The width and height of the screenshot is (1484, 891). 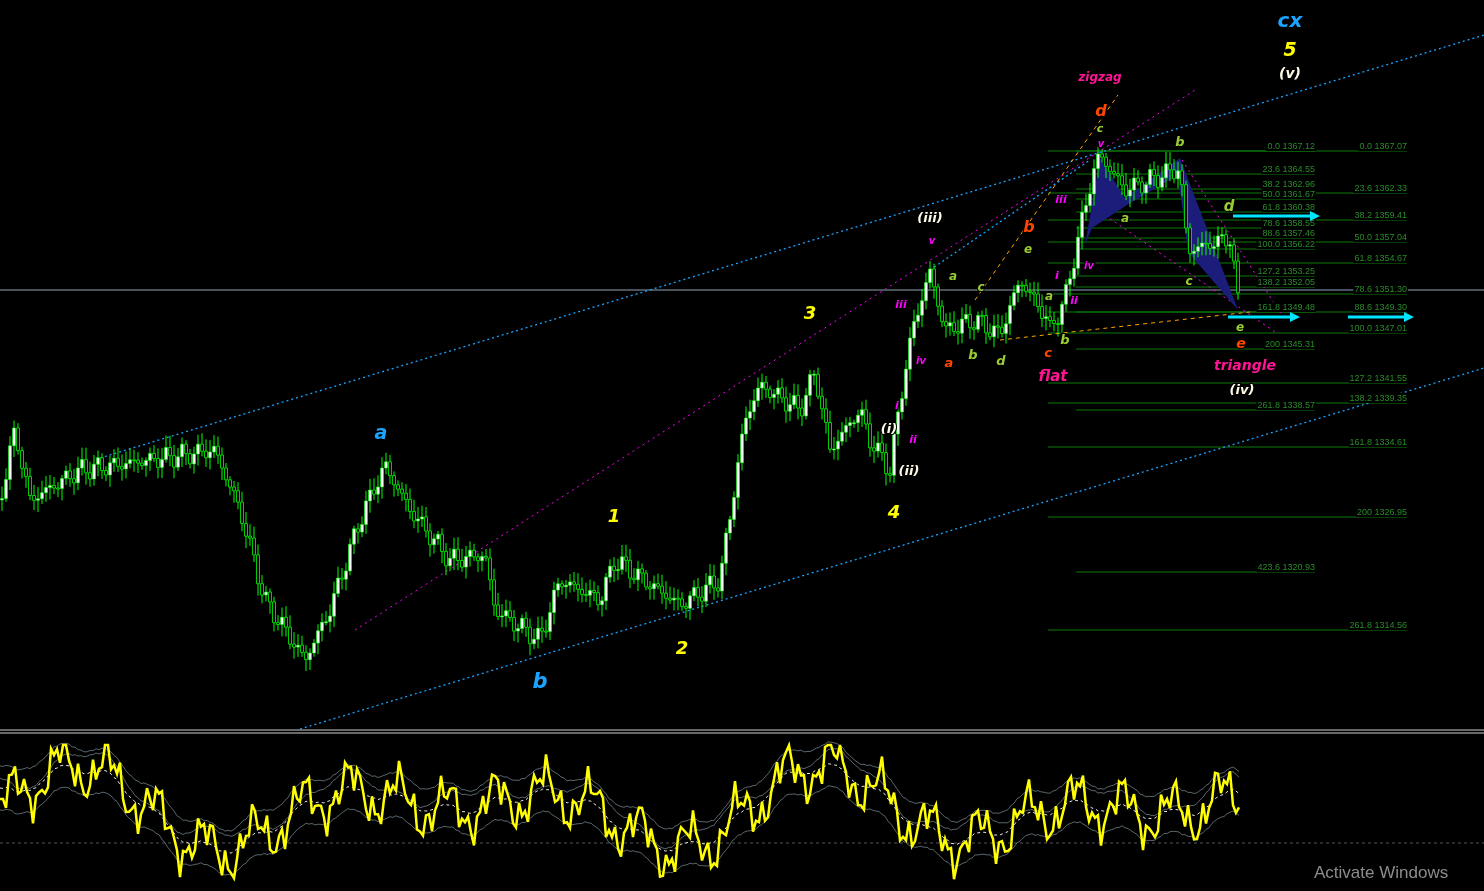 I want to click on fibonacci-level-label: 88.6 1349.30, so click(x=1380, y=307).